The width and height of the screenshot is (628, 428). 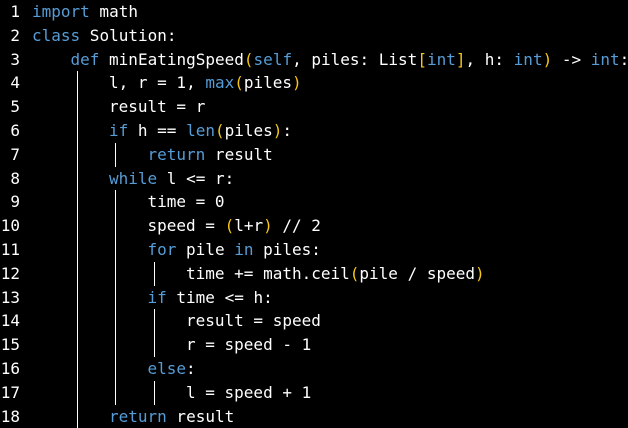 I want to click on line-number: 18, so click(x=10, y=416).